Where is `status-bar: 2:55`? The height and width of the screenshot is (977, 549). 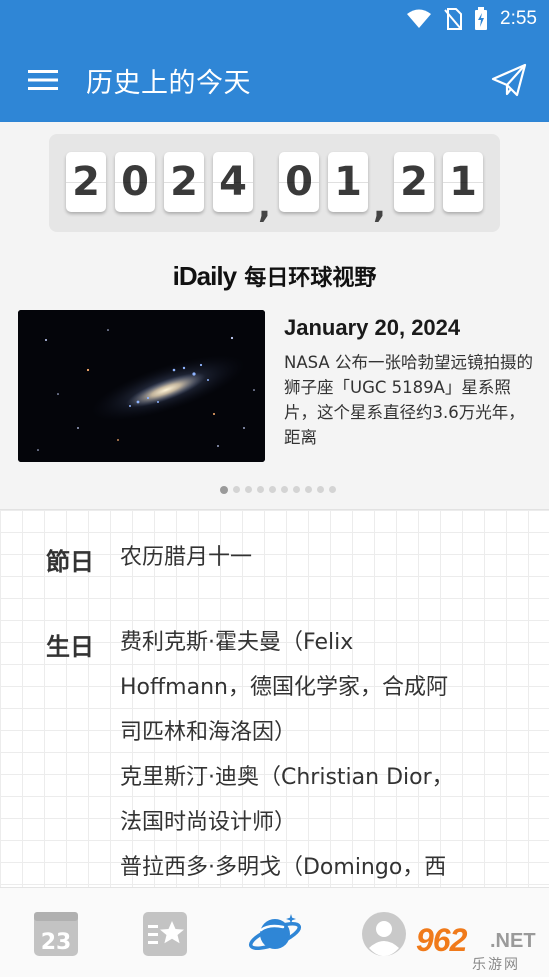 status-bar: 2:55 is located at coordinates (274, 19).